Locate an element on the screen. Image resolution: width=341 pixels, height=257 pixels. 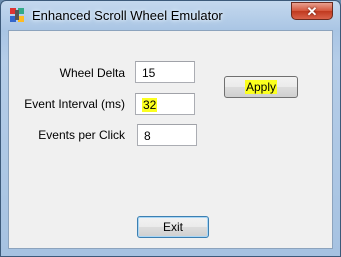
app-icon is located at coordinates (17, 15).